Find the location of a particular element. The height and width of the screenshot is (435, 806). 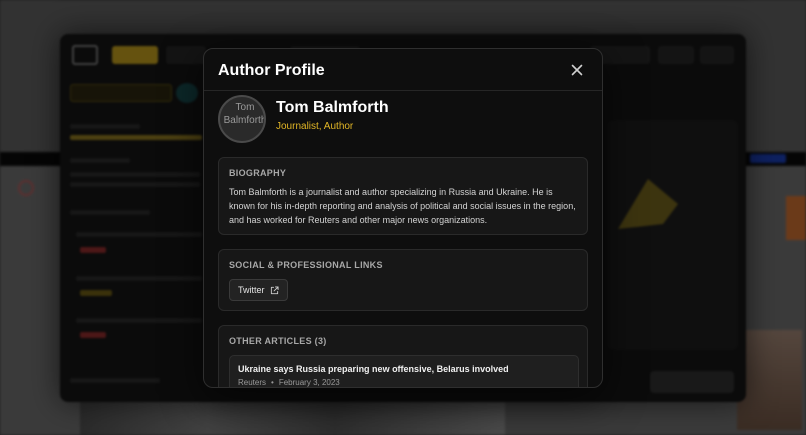

twitter-link-button: Twitter is located at coordinates (258, 290).